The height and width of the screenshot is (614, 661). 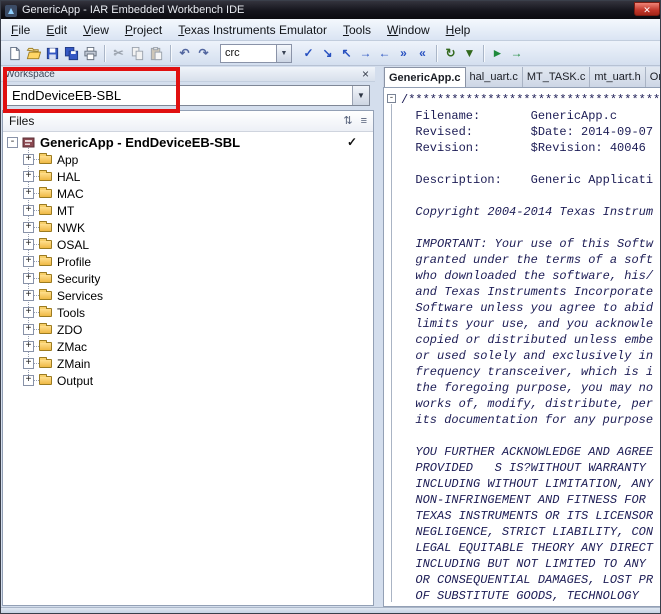 What do you see at coordinates (188, 159) in the screenshot?
I see `tree-item-app: + App` at bounding box center [188, 159].